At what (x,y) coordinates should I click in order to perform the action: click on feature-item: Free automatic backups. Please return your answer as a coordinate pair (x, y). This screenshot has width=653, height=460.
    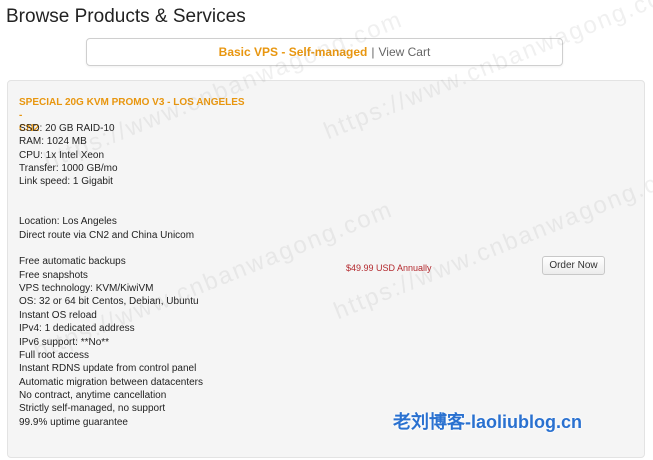
    Looking at the image, I should click on (72, 262).